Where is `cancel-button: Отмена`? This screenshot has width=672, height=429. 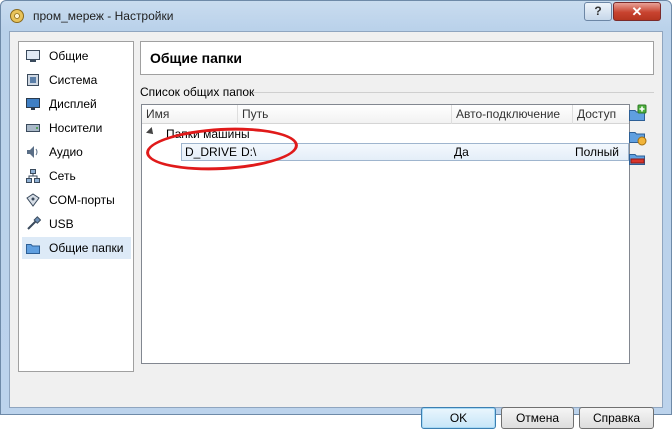 cancel-button: Отмена is located at coordinates (537, 418).